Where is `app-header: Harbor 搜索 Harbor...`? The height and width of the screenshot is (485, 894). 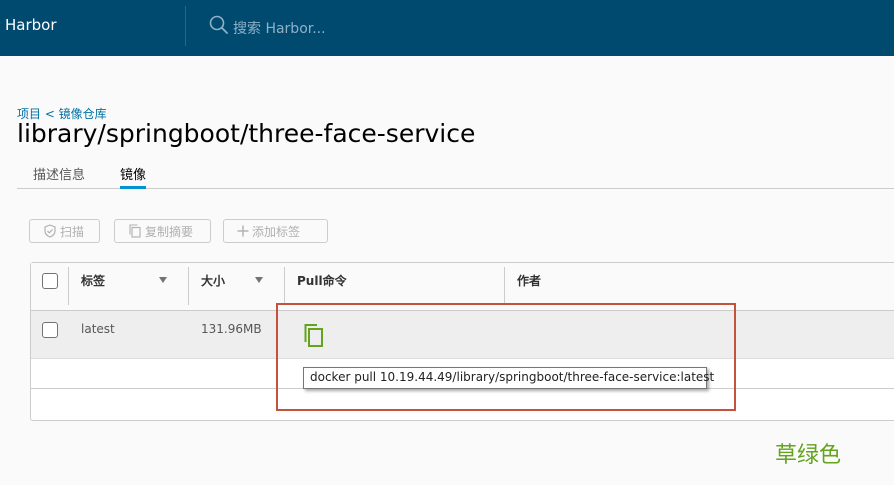
app-header: Harbor 搜索 Harbor... is located at coordinates (447, 28).